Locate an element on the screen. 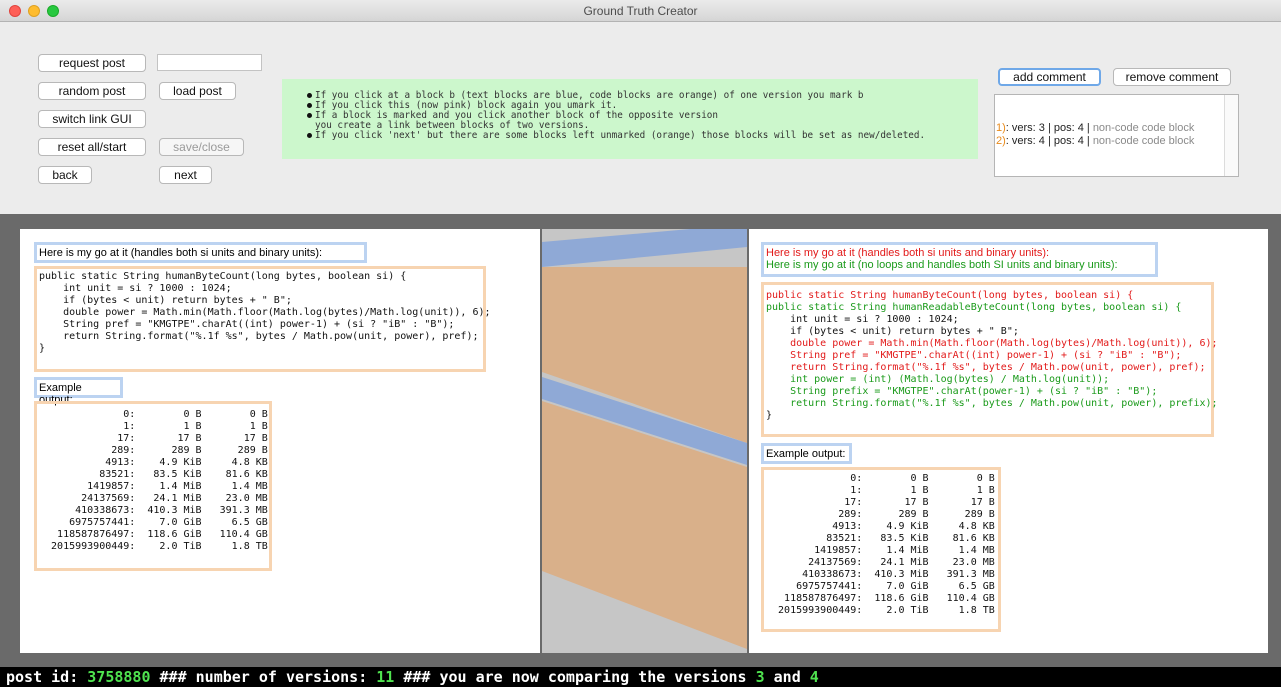 The image size is (1281, 687). reset-all-button: reset all/start is located at coordinates (92, 147).